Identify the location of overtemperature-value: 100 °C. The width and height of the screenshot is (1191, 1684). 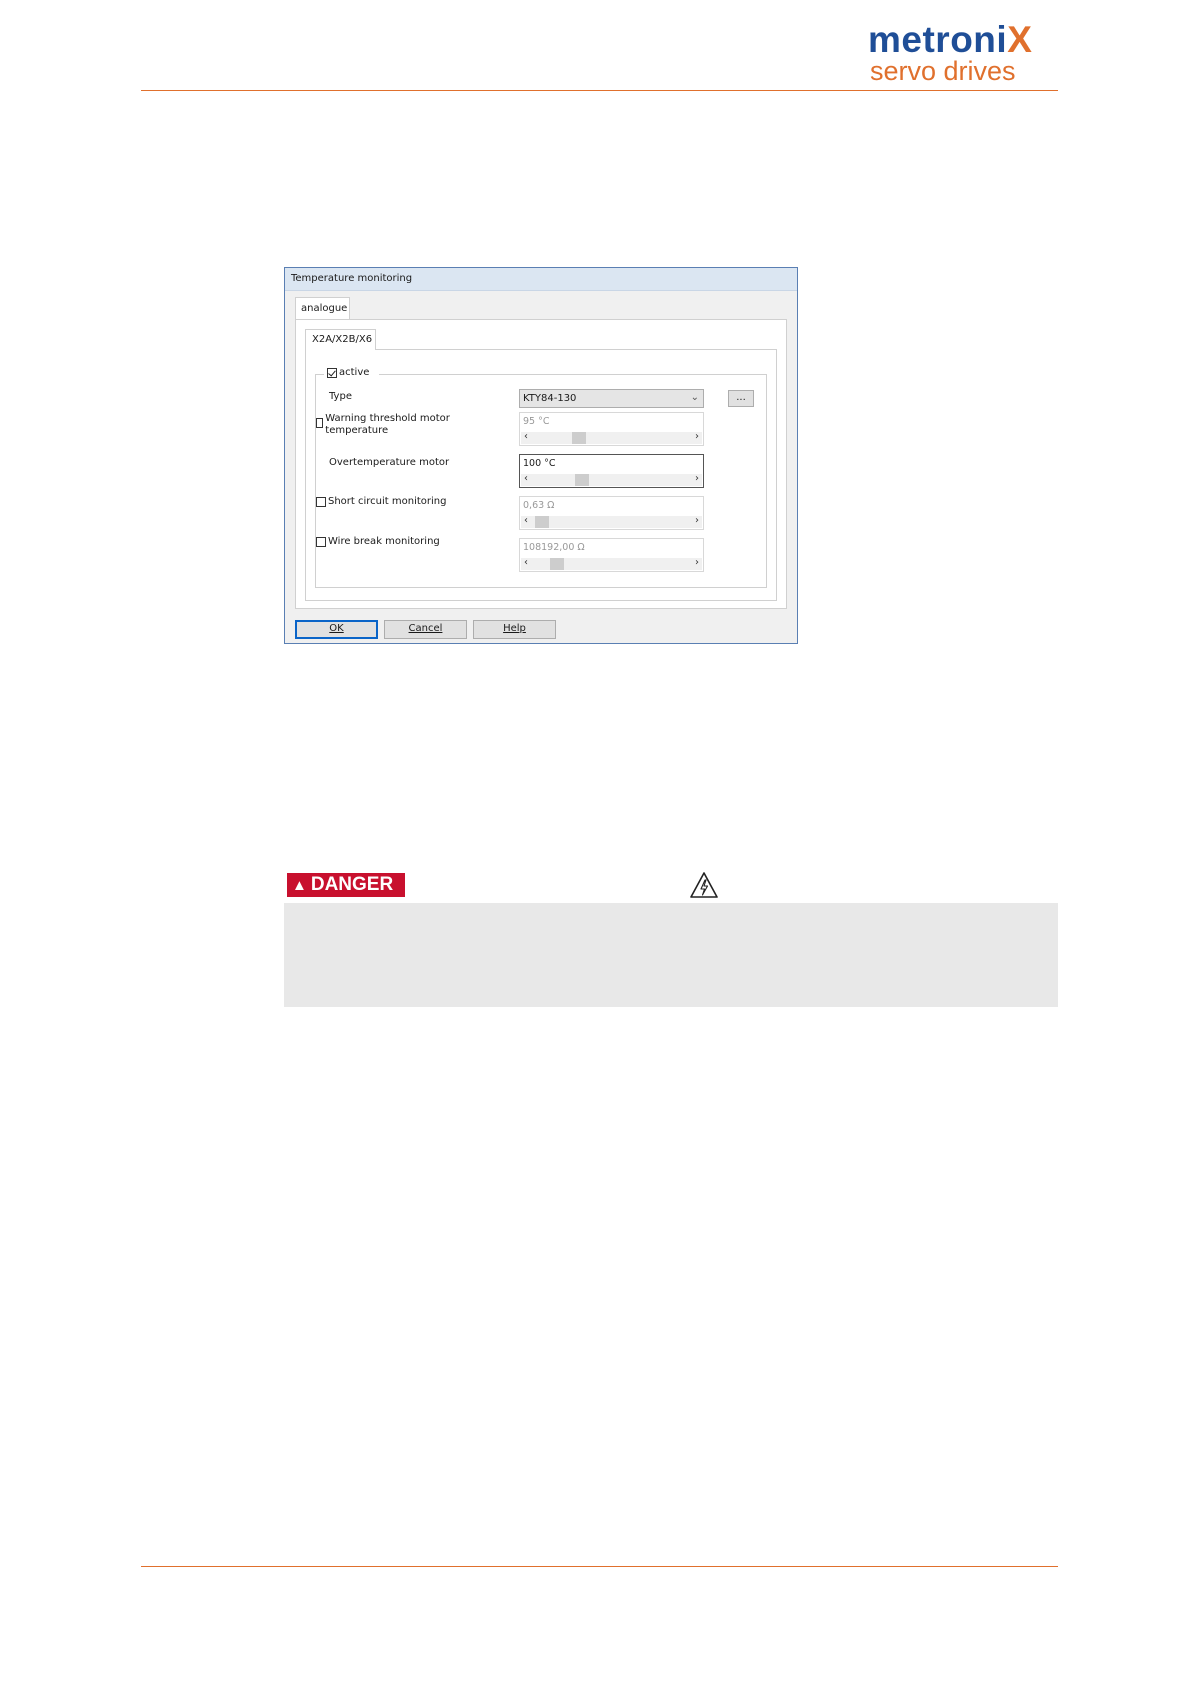
(539, 463).